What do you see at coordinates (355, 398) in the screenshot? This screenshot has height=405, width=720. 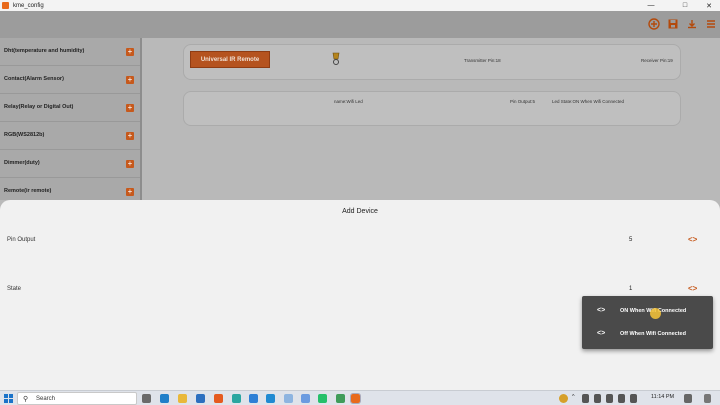 I see `kme-config-taskbar-icon` at bounding box center [355, 398].